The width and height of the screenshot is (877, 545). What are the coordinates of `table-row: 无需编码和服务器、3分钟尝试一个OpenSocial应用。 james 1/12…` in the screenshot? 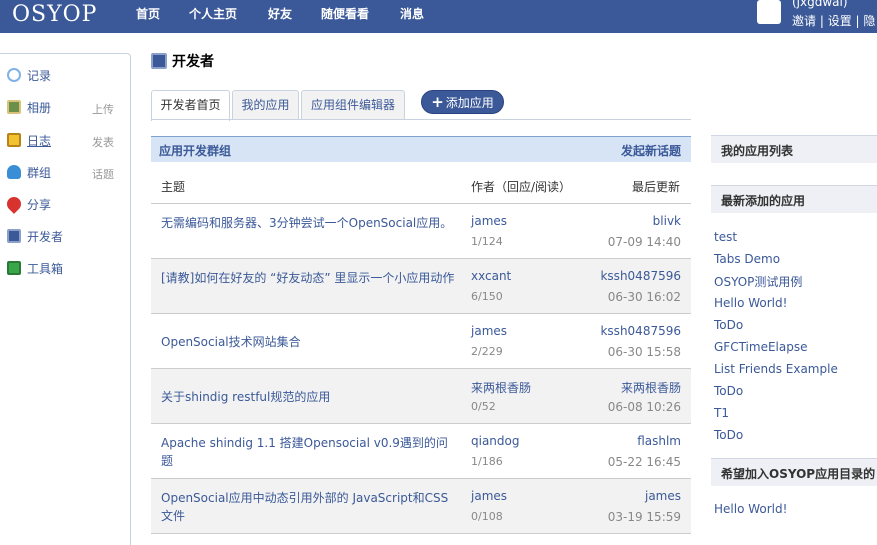 It's located at (421, 231).